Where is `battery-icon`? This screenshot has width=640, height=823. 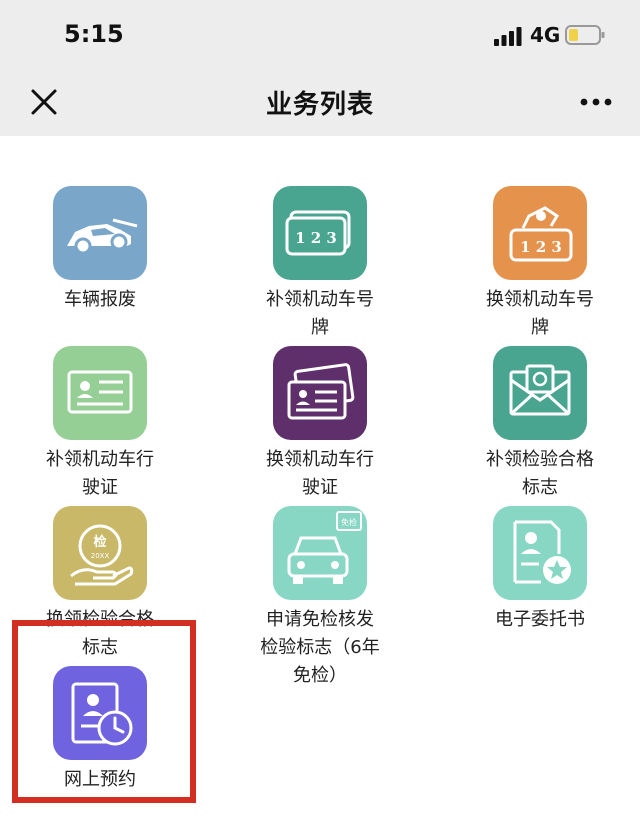 battery-icon is located at coordinates (585, 35).